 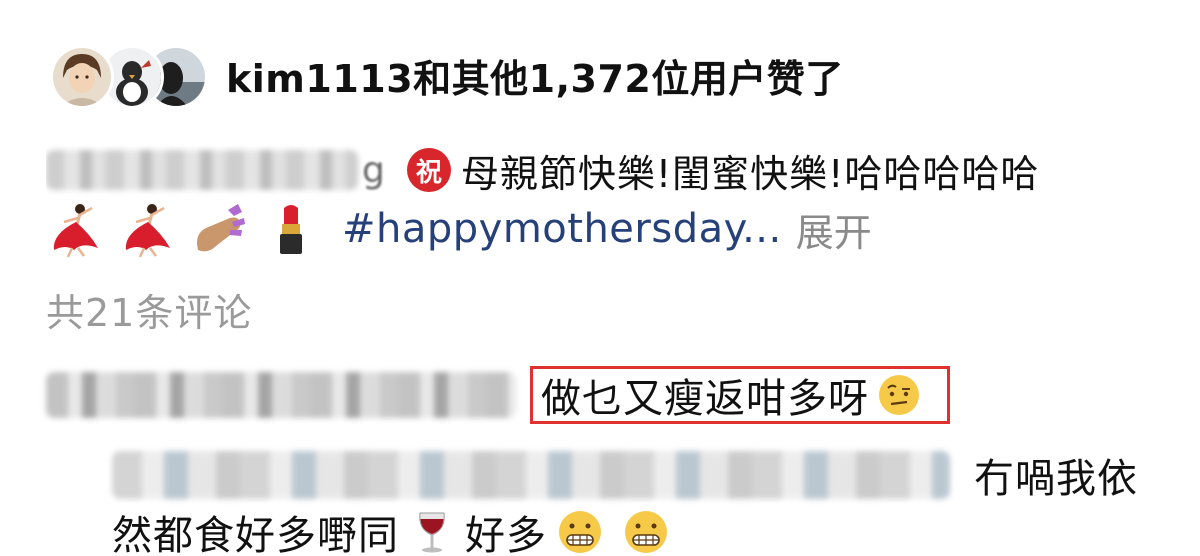 I want to click on comment-text: 做乜又瘦返咁多呀, so click(x=705, y=399).